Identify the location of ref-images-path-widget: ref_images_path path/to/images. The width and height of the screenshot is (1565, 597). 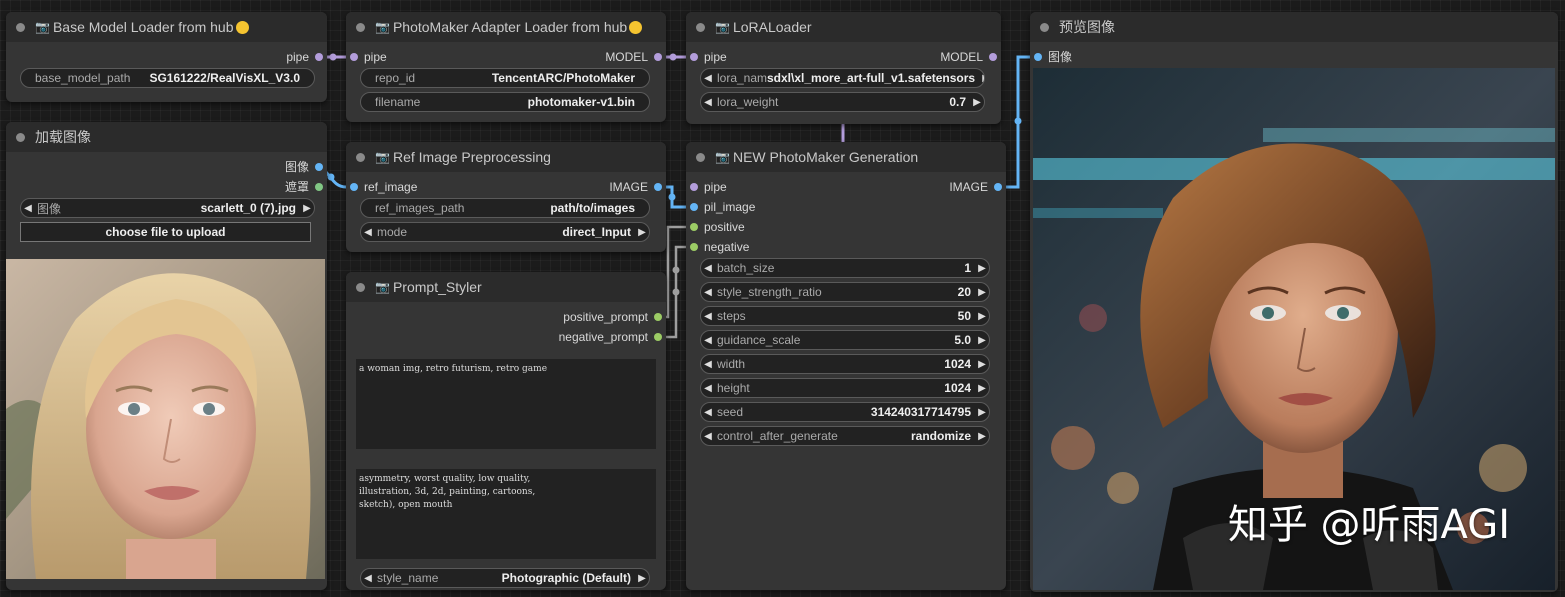
(505, 208).